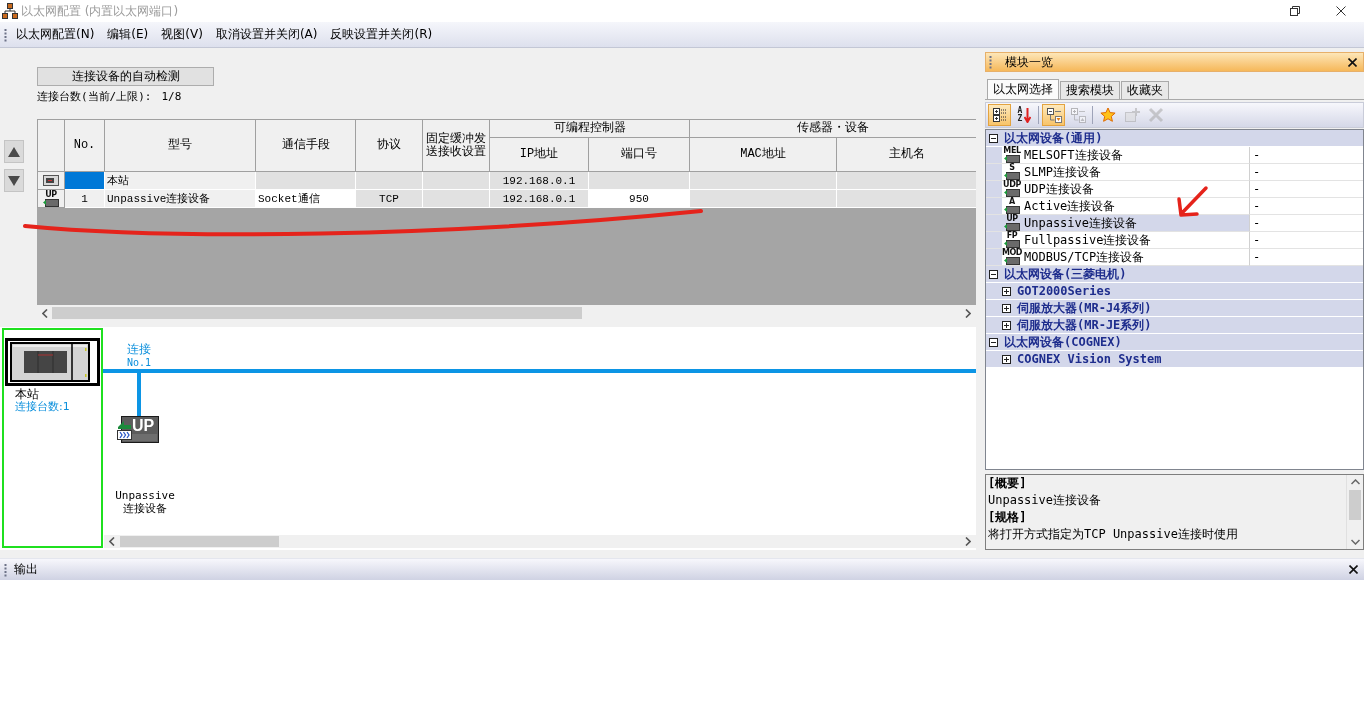 This screenshot has height=724, width=1364. I want to click on tree-item: UP Unpassive连接设备, so click(1118, 223).